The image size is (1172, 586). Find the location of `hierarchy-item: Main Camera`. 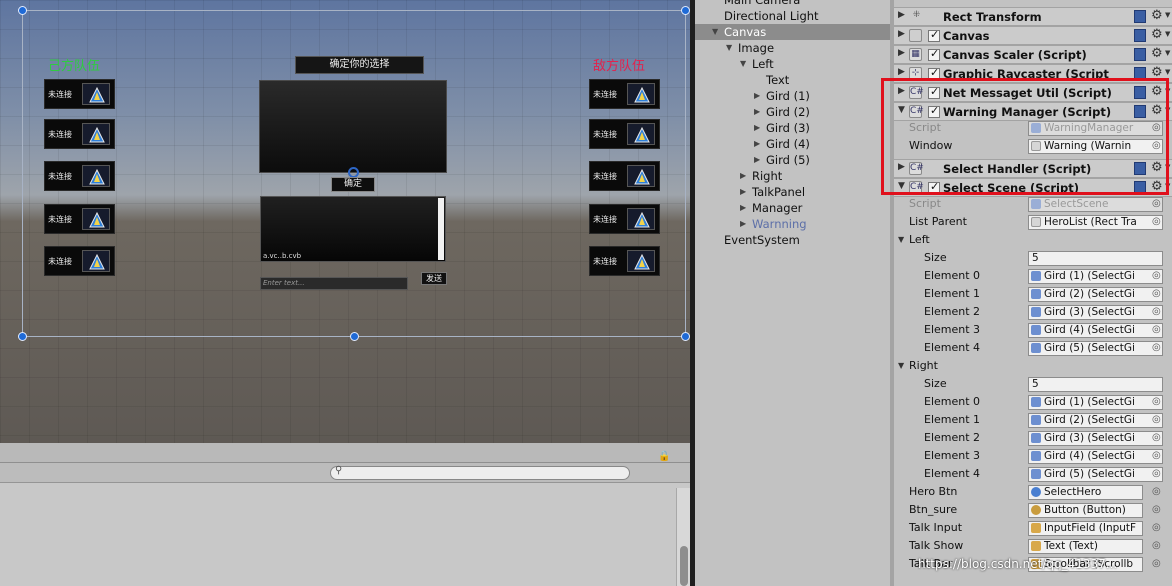

hierarchy-item: Main Camera is located at coordinates (792, 4).